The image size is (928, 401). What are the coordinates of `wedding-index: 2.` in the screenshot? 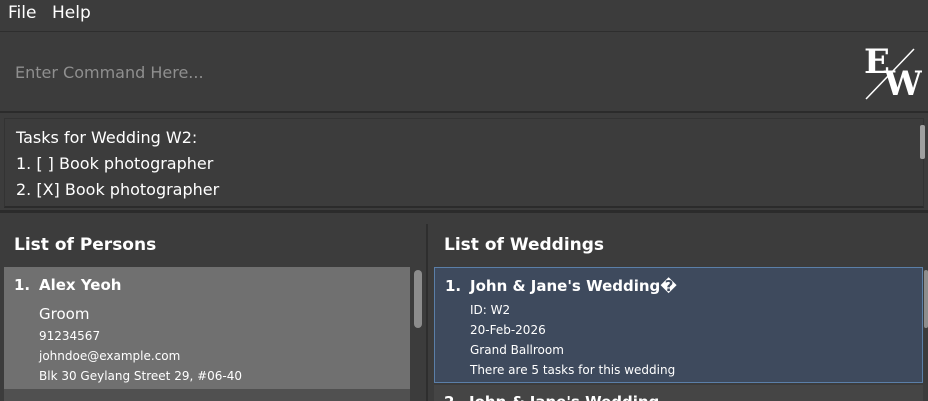 It's located at (452, 397).